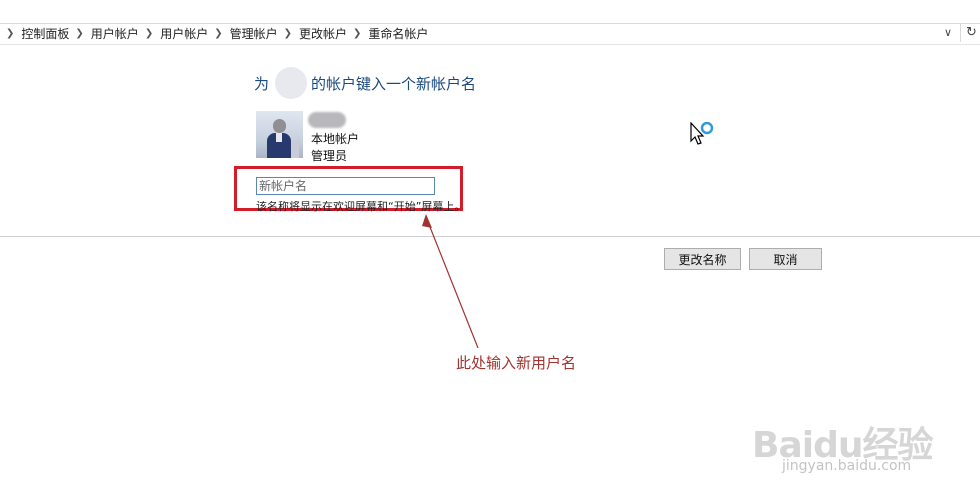 This screenshot has height=500, width=980. What do you see at coordinates (960, 33) in the screenshot?
I see `address-bar-divider` at bounding box center [960, 33].